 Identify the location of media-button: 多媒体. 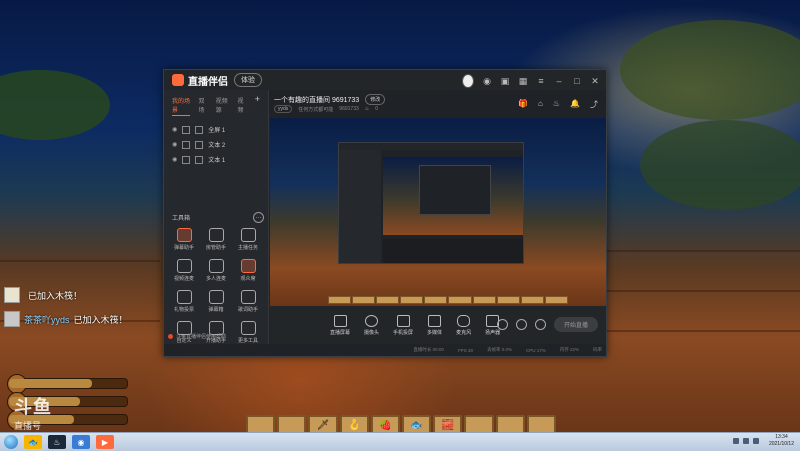
(434, 325).